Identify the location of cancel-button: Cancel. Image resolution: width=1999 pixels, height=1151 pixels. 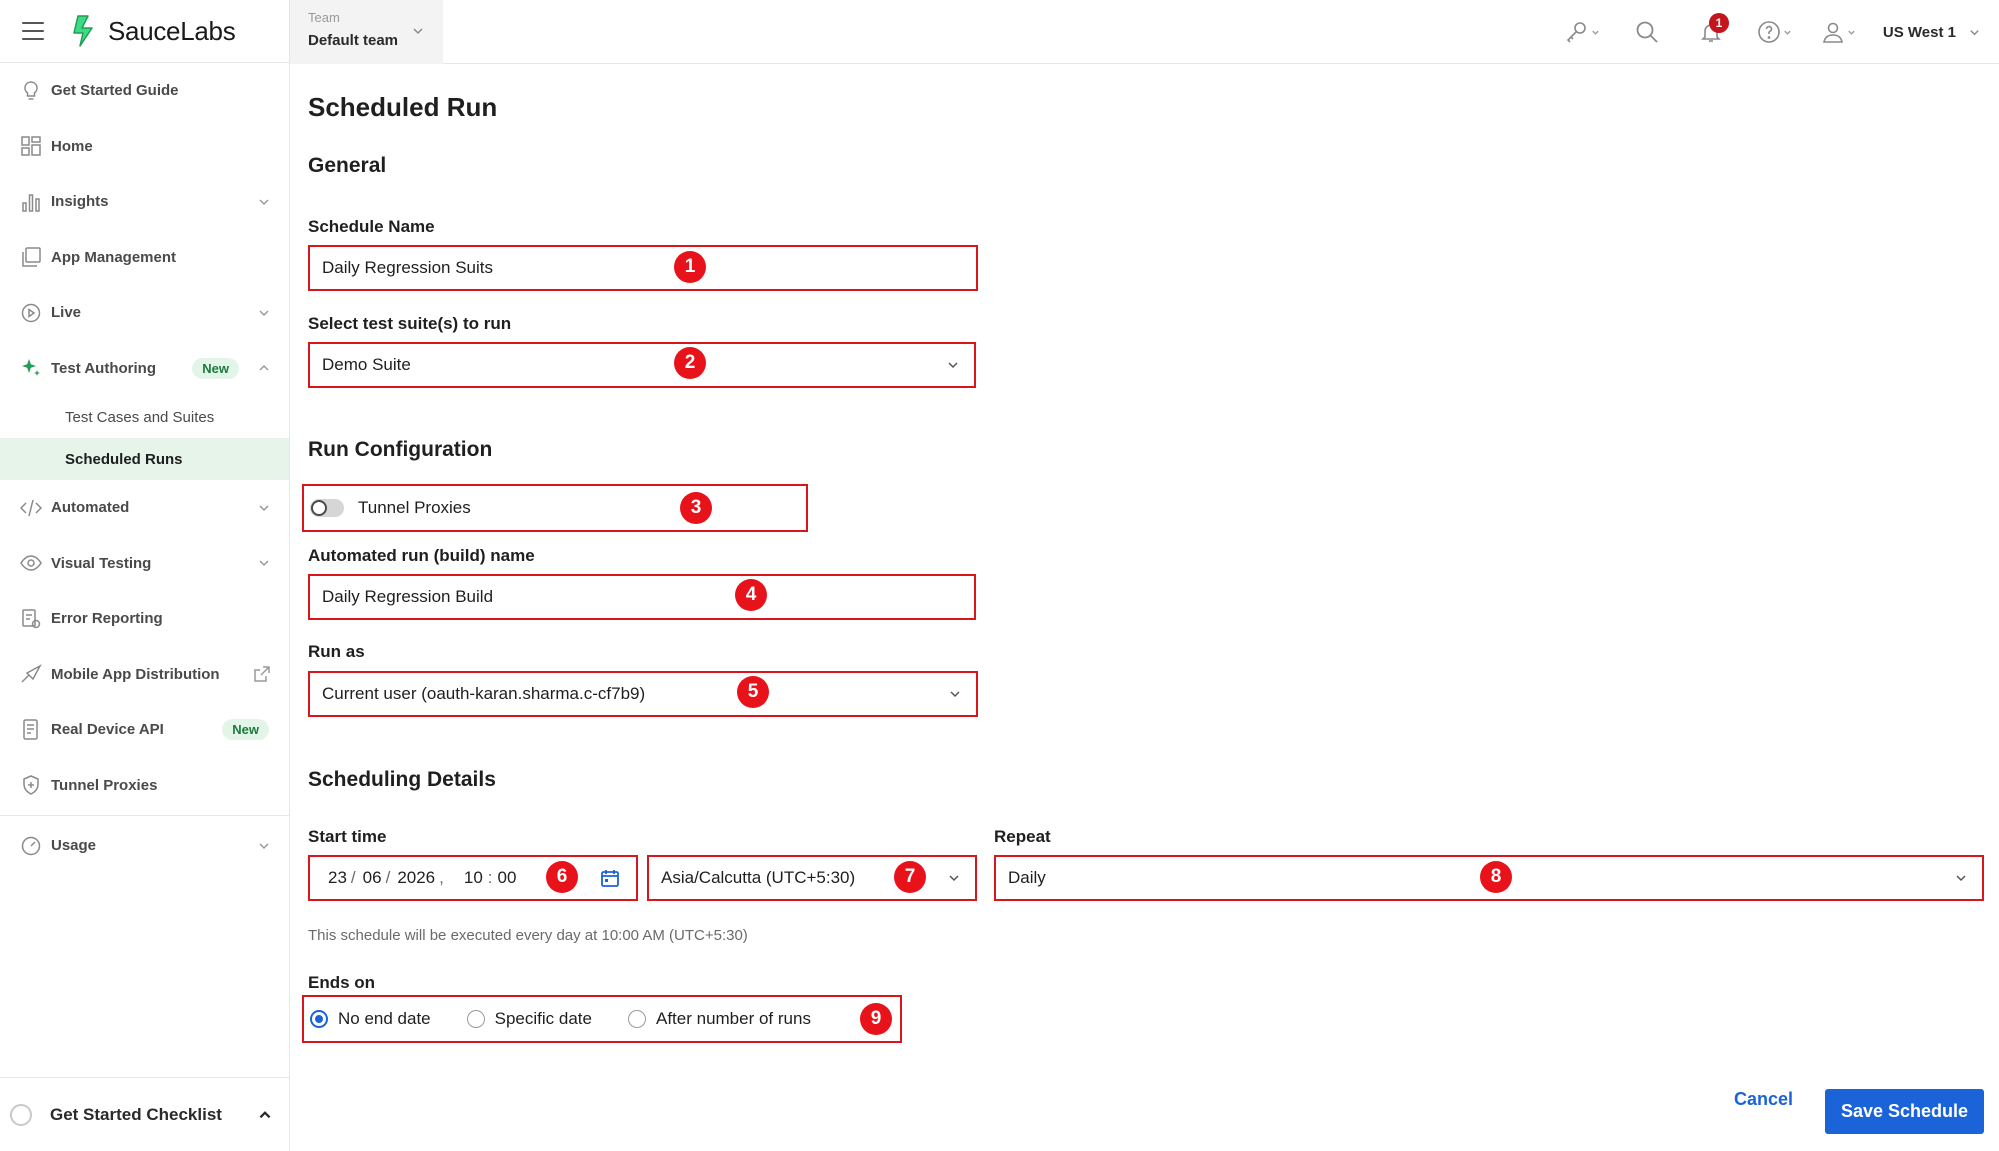
(1763, 1099).